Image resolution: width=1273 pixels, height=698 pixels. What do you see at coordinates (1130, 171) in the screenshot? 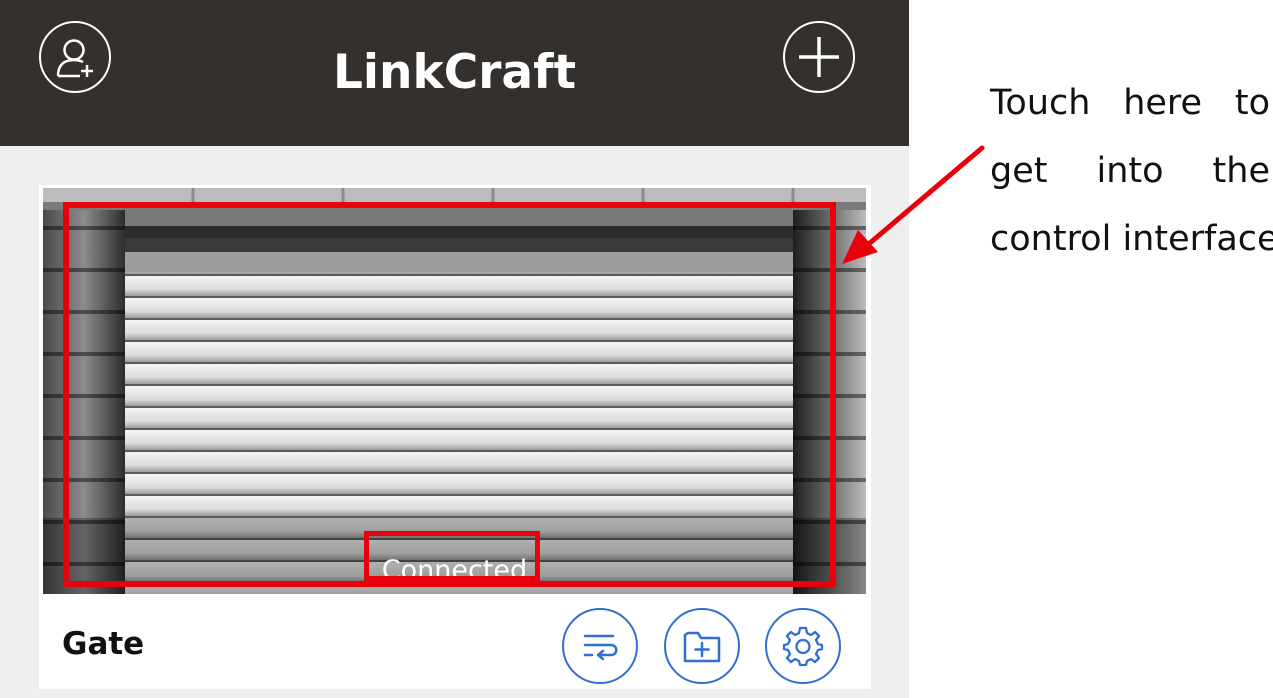
I see `callout-line: get into the` at bounding box center [1130, 171].